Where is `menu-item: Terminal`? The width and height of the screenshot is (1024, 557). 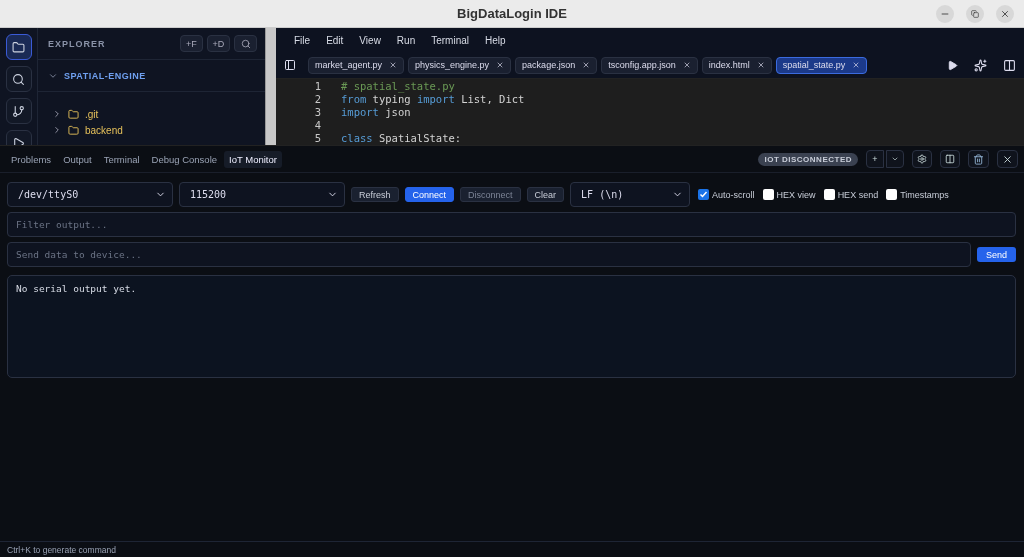
menu-item: Terminal is located at coordinates (450, 40).